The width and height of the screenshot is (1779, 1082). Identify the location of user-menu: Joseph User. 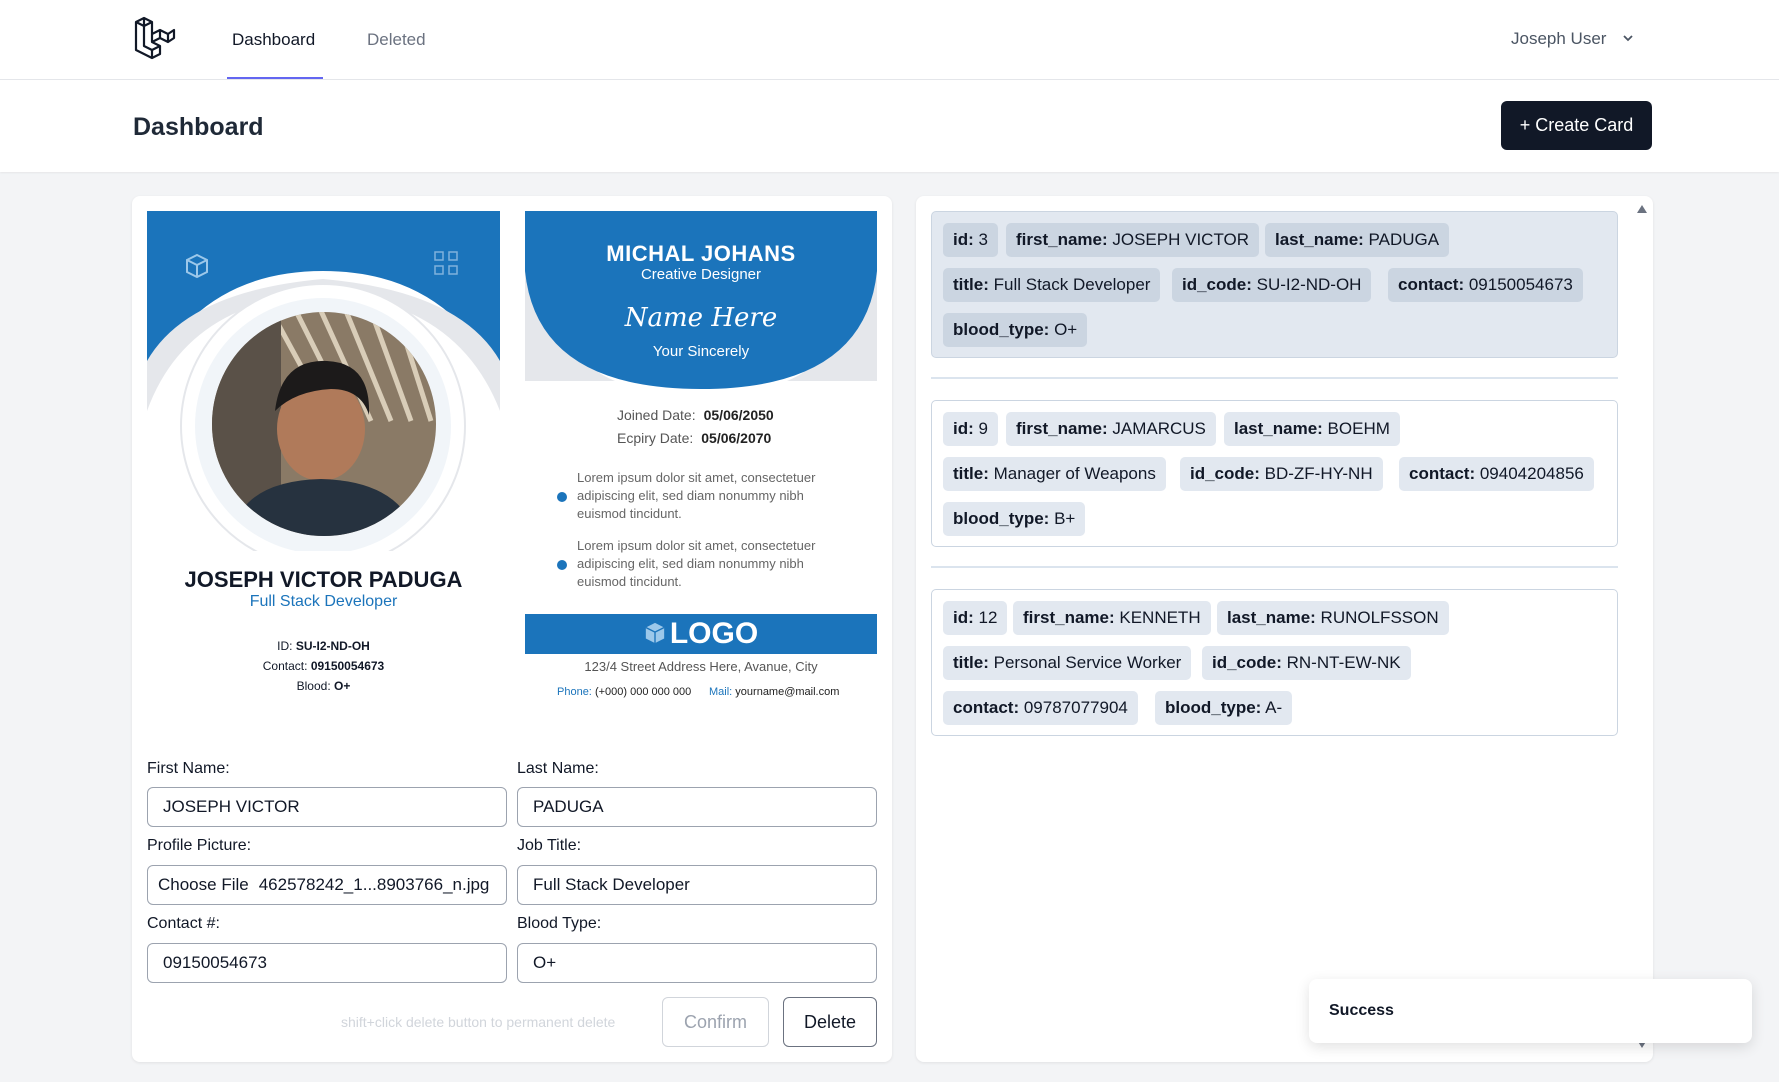
(1573, 39).